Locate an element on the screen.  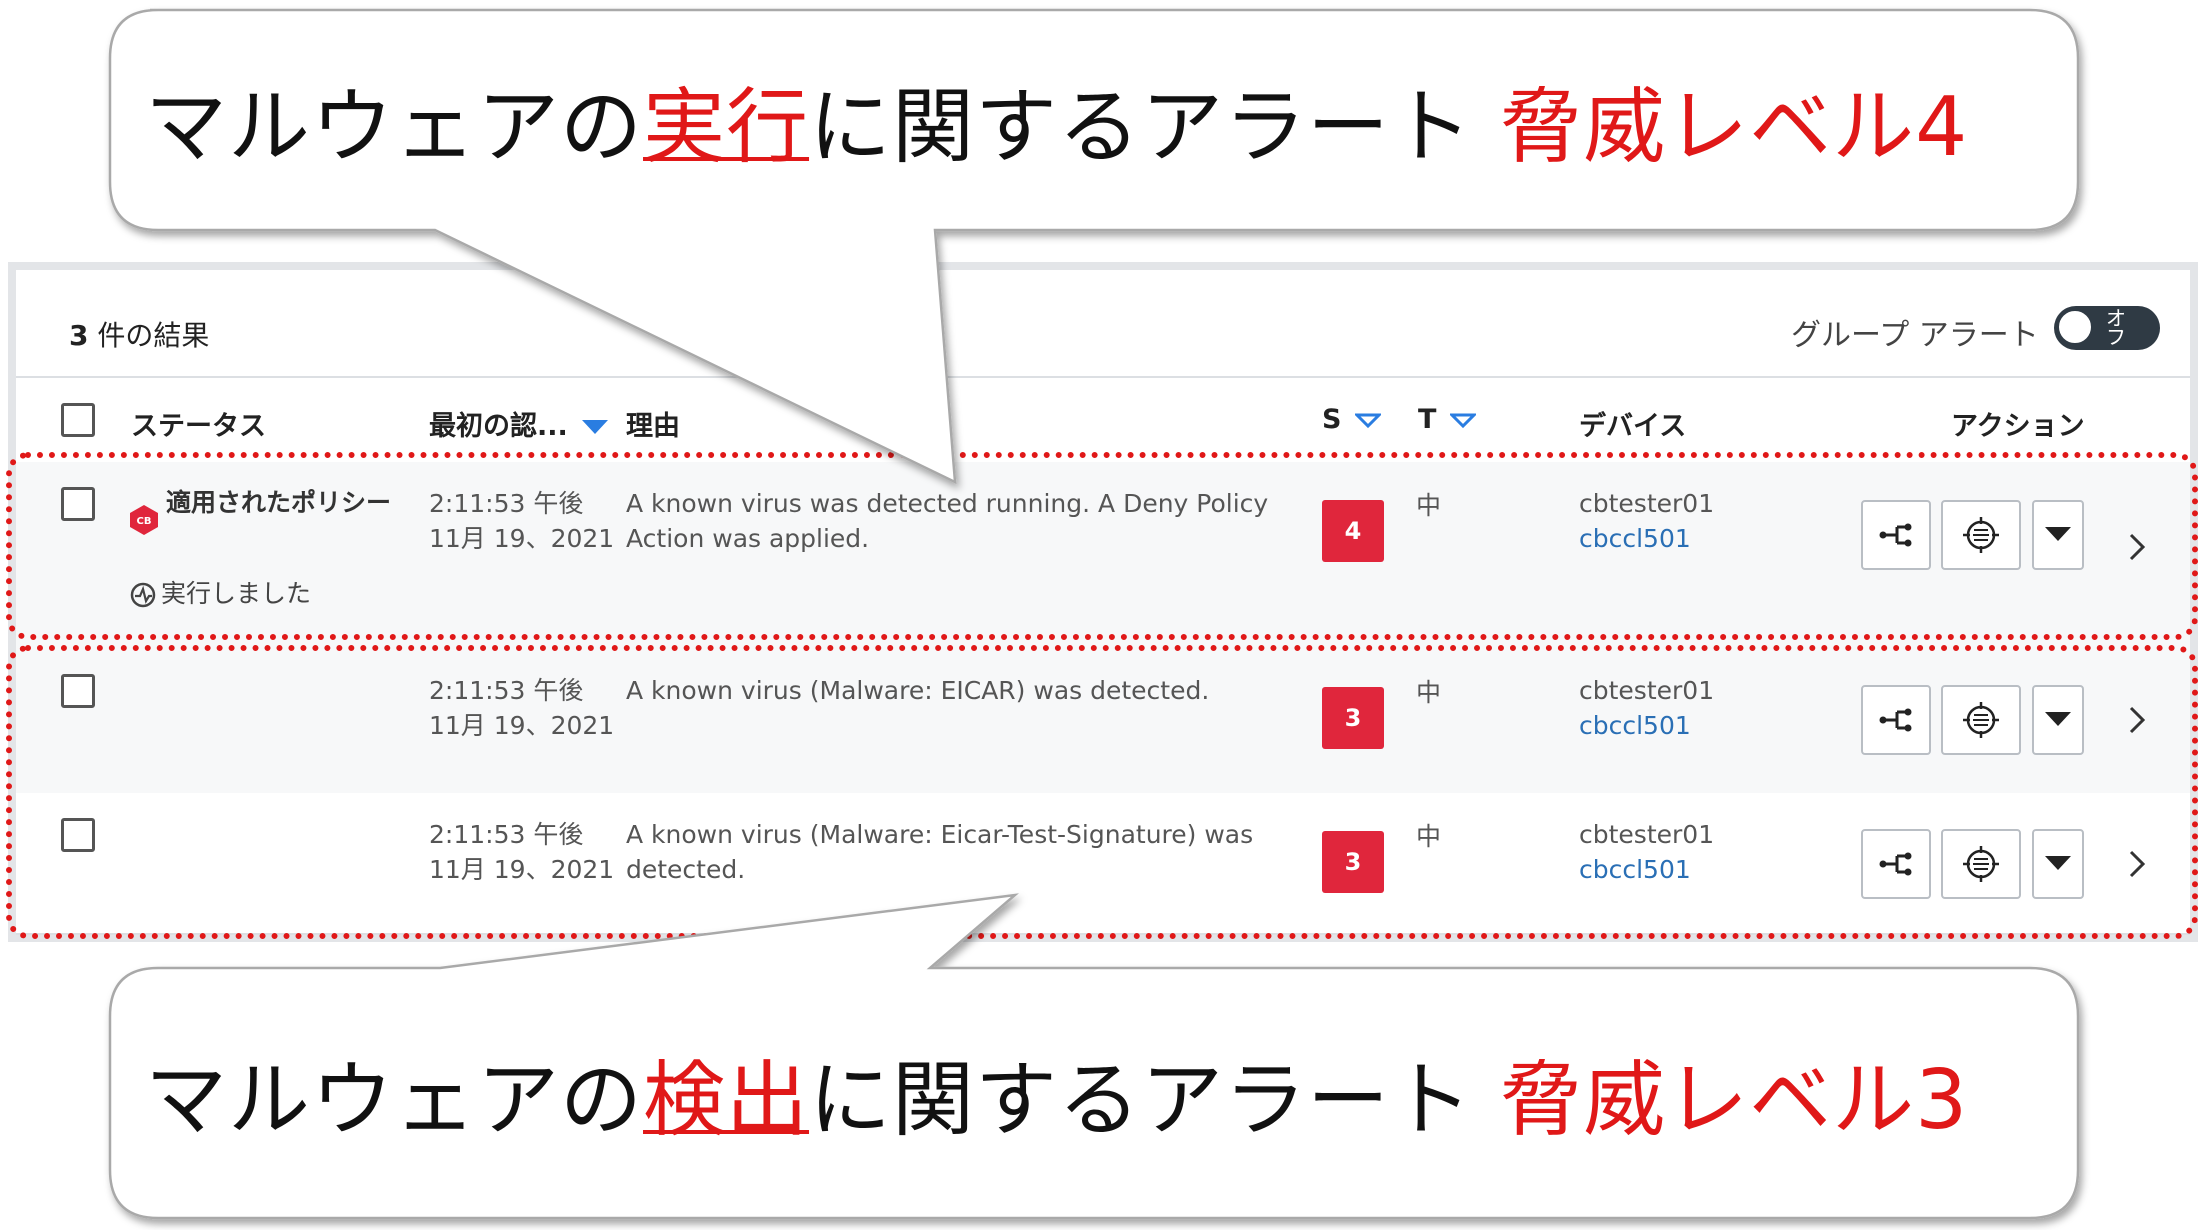
callout-top-emphasis: 実行 is located at coordinates (726, 127).